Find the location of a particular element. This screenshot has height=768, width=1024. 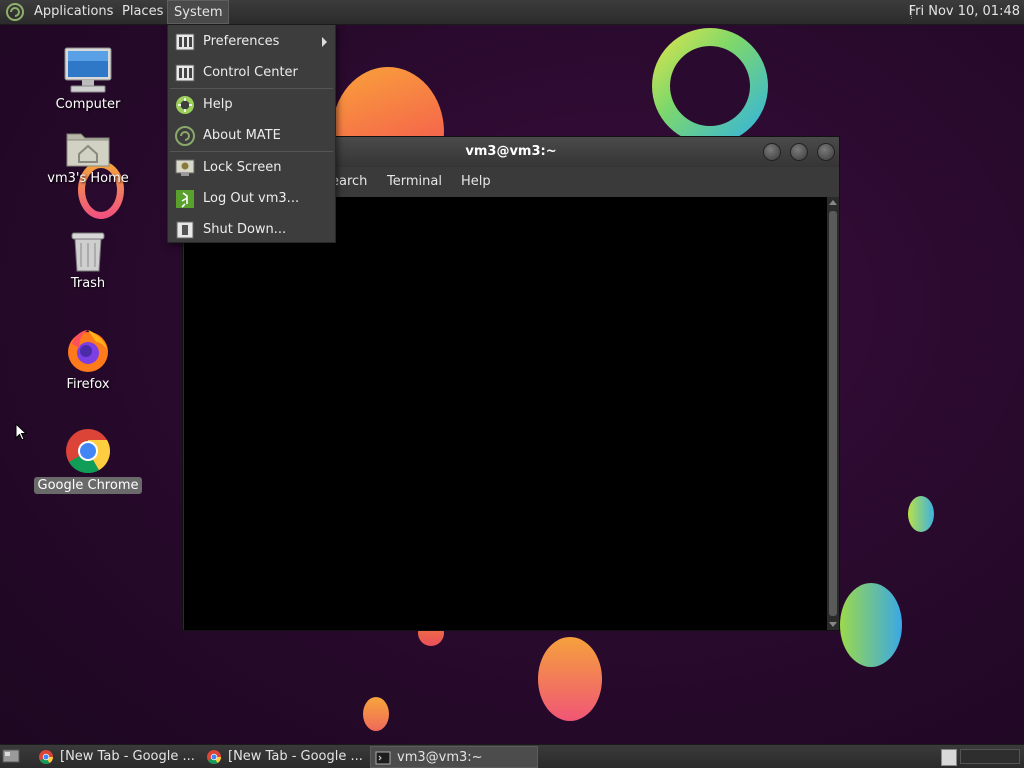

scrollbar is located at coordinates (833, 413).